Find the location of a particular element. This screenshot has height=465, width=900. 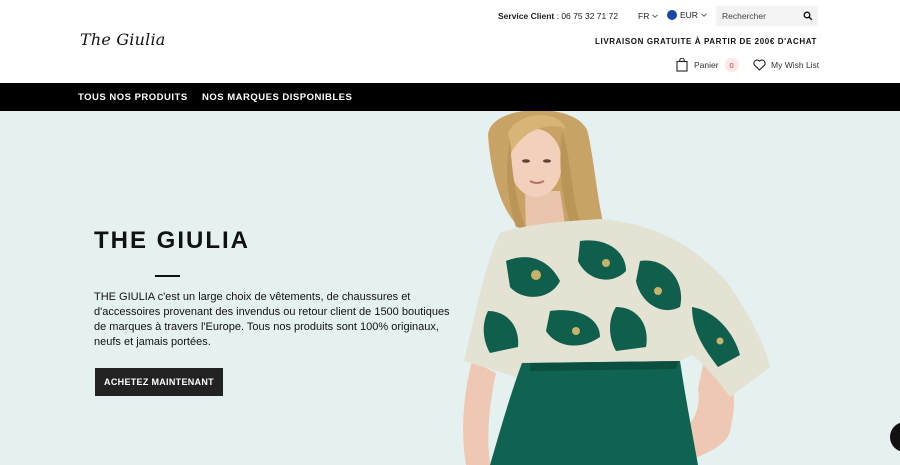

search-box is located at coordinates (767, 16).